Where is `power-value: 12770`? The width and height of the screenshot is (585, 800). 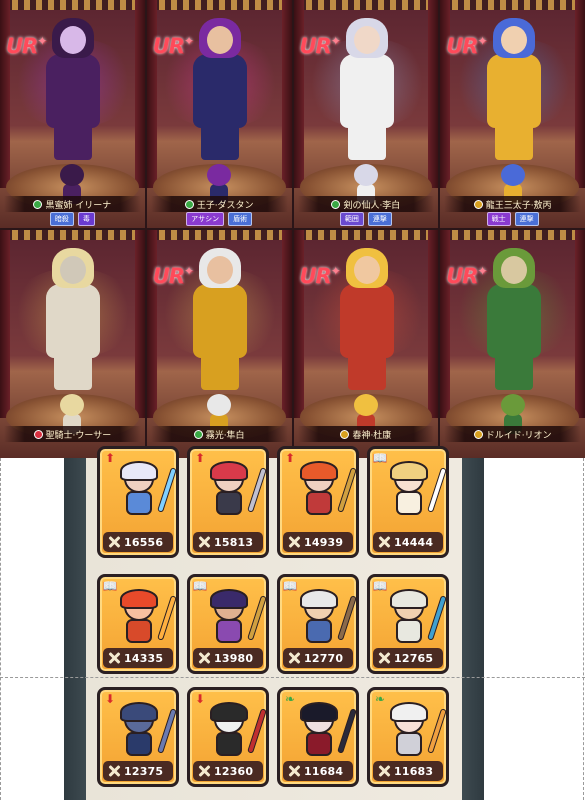 power-value: 12770 is located at coordinates (324, 658).